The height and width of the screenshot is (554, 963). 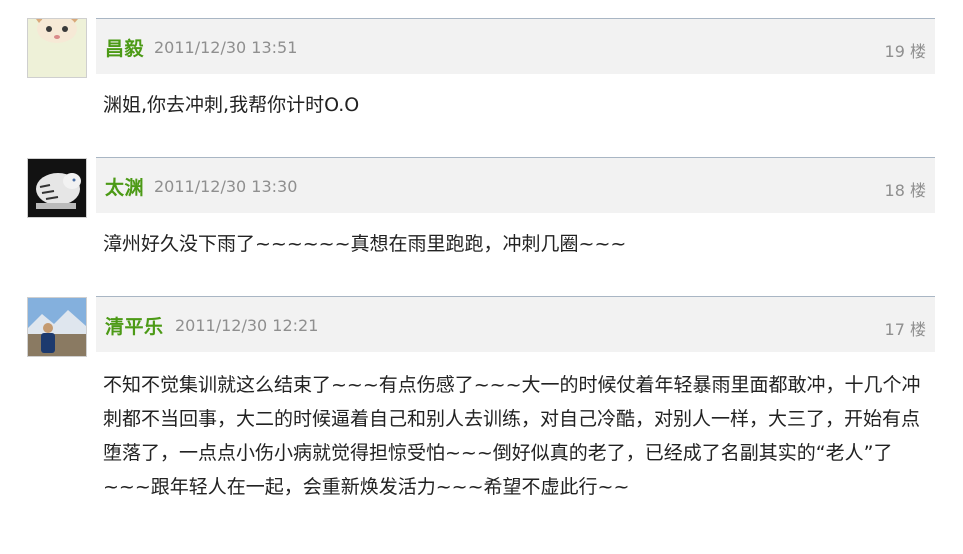 What do you see at coordinates (124, 47) in the screenshot?
I see `author-name: 昌毅` at bounding box center [124, 47].